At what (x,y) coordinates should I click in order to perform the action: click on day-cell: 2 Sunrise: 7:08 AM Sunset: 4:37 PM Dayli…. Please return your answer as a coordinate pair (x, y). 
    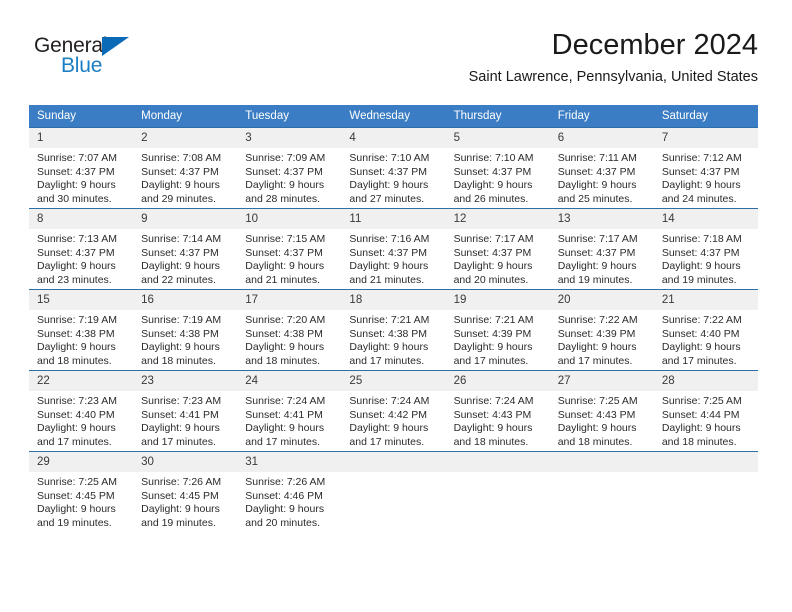
    Looking at the image, I should click on (185, 168).